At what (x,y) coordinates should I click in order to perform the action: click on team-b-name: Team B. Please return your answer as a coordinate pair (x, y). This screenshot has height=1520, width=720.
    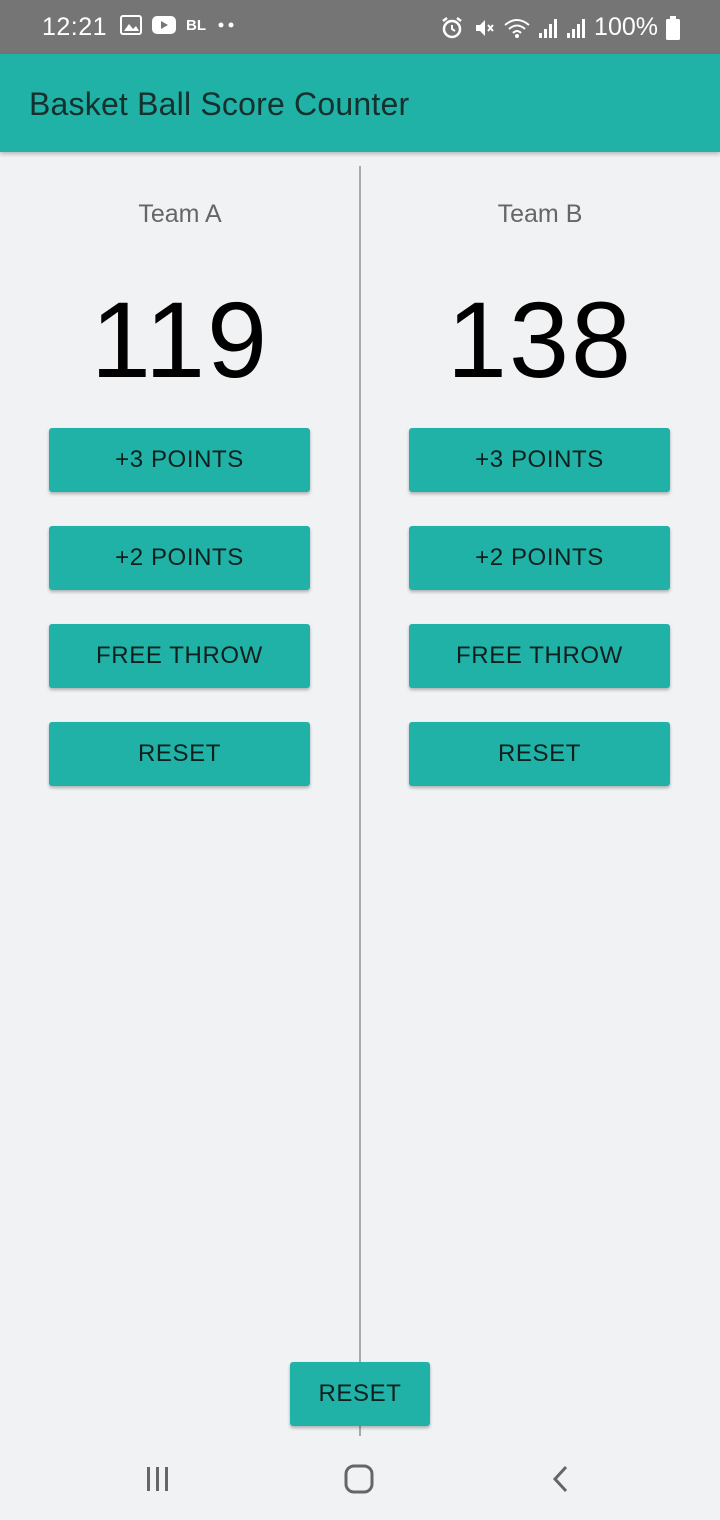
    Looking at the image, I should click on (540, 214).